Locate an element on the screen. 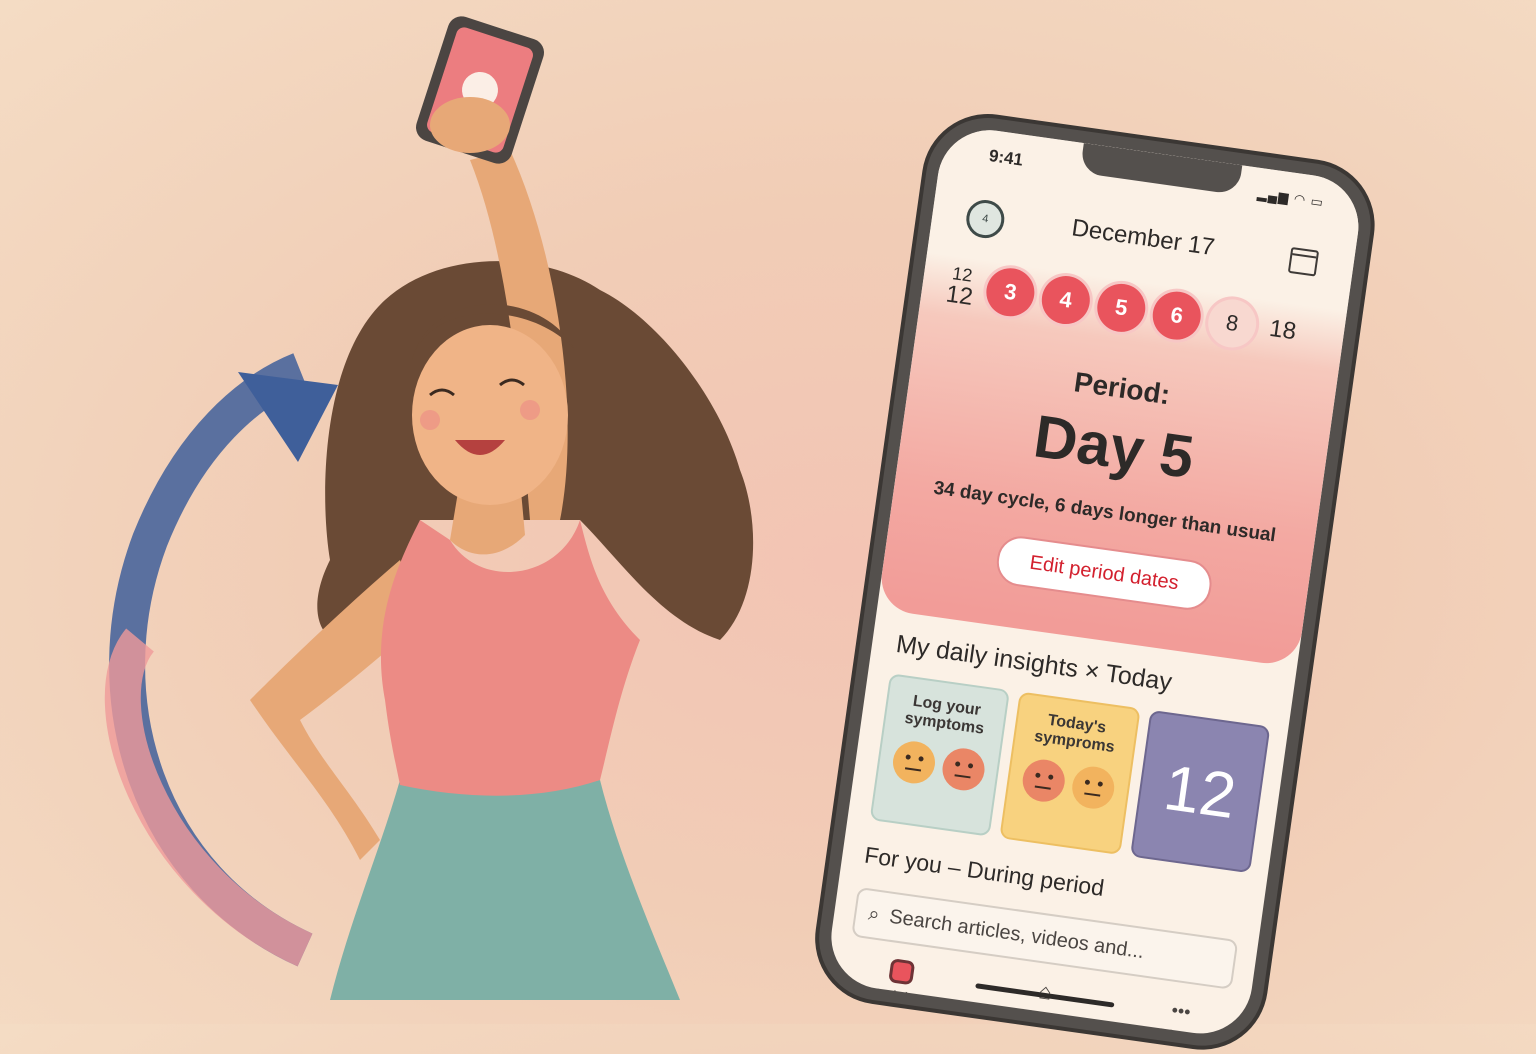 This screenshot has height=1054, width=1536. cycle-arrow-icon is located at coordinates (211, 660).